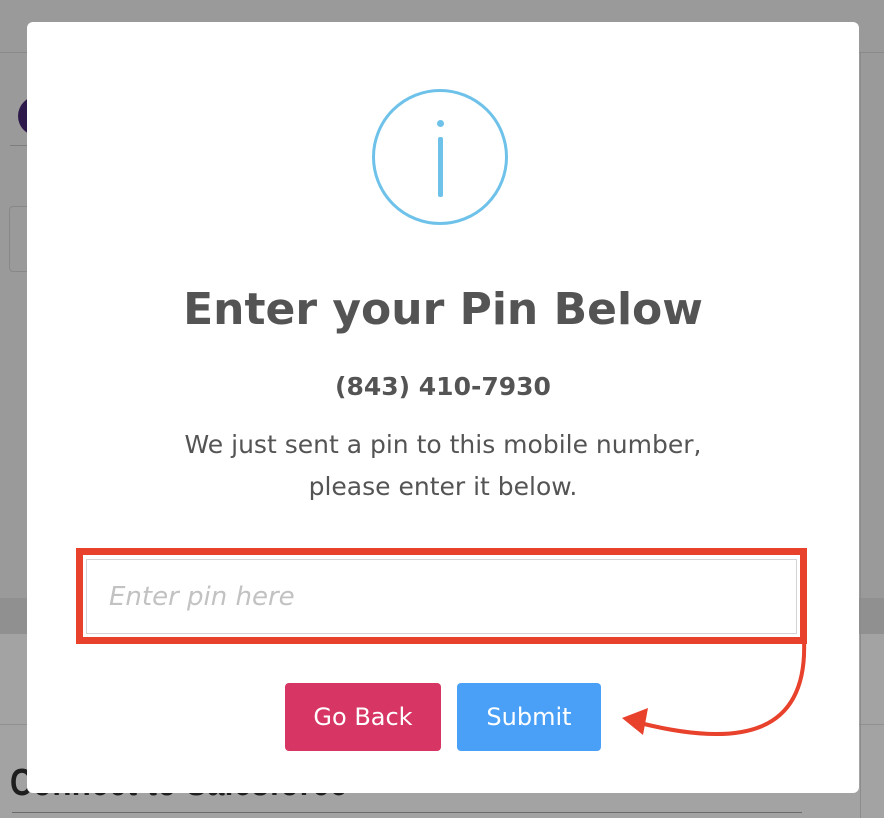 This screenshot has height=818, width=884. I want to click on submit-button: Submit, so click(529, 717).